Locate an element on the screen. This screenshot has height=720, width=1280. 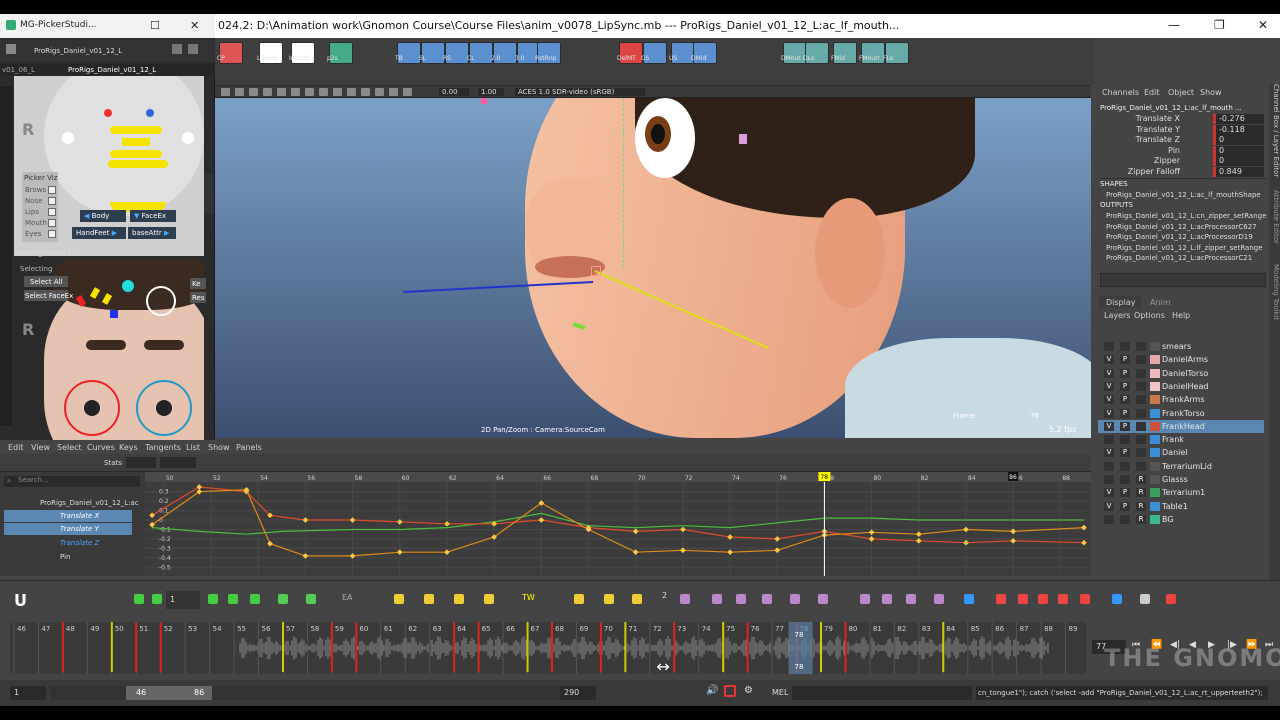
manipulator-z-axis is located at coordinates (623, 183).